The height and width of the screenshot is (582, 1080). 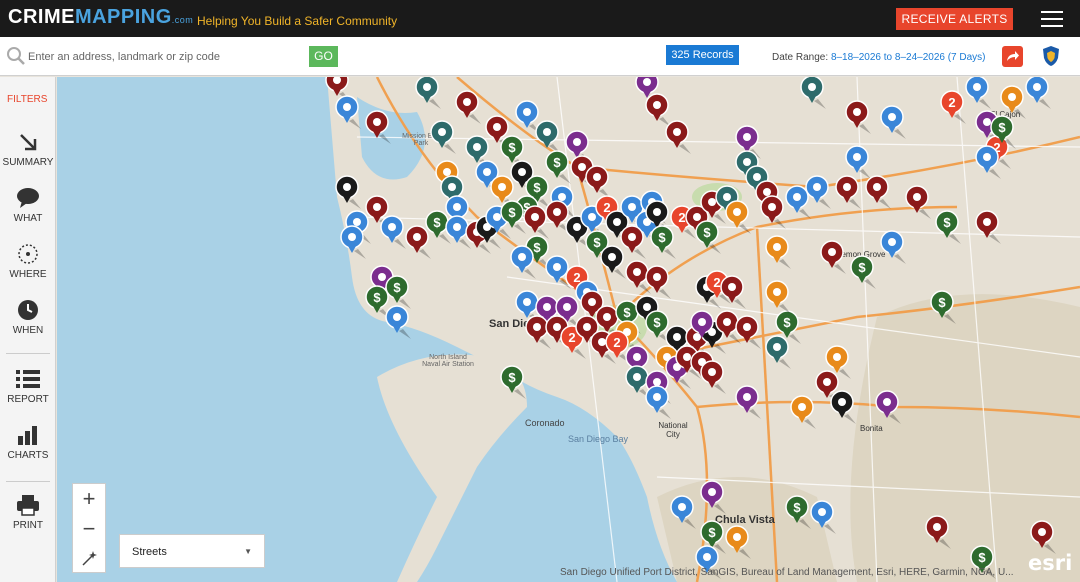 I want to click on police-badge-button, so click(x=1051, y=56).